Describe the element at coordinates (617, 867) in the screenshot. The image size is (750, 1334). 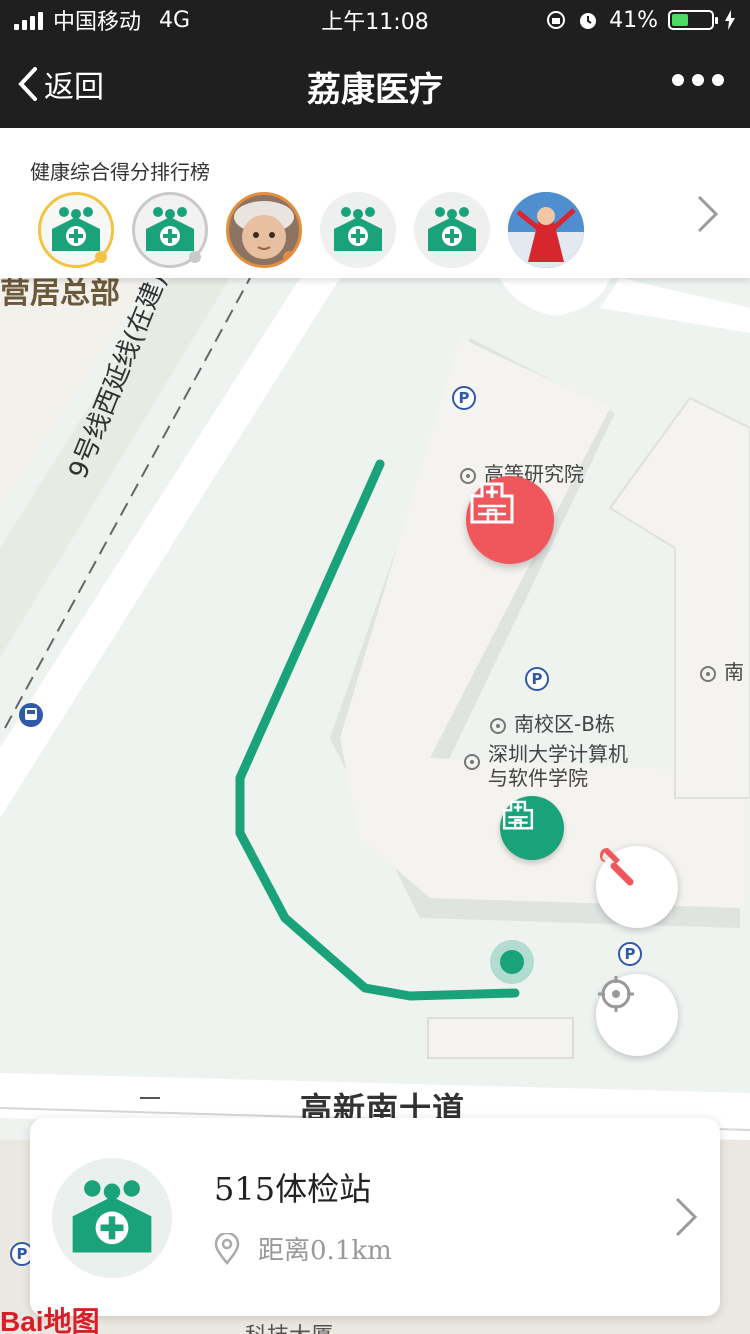
I see `wrench-icon` at that location.